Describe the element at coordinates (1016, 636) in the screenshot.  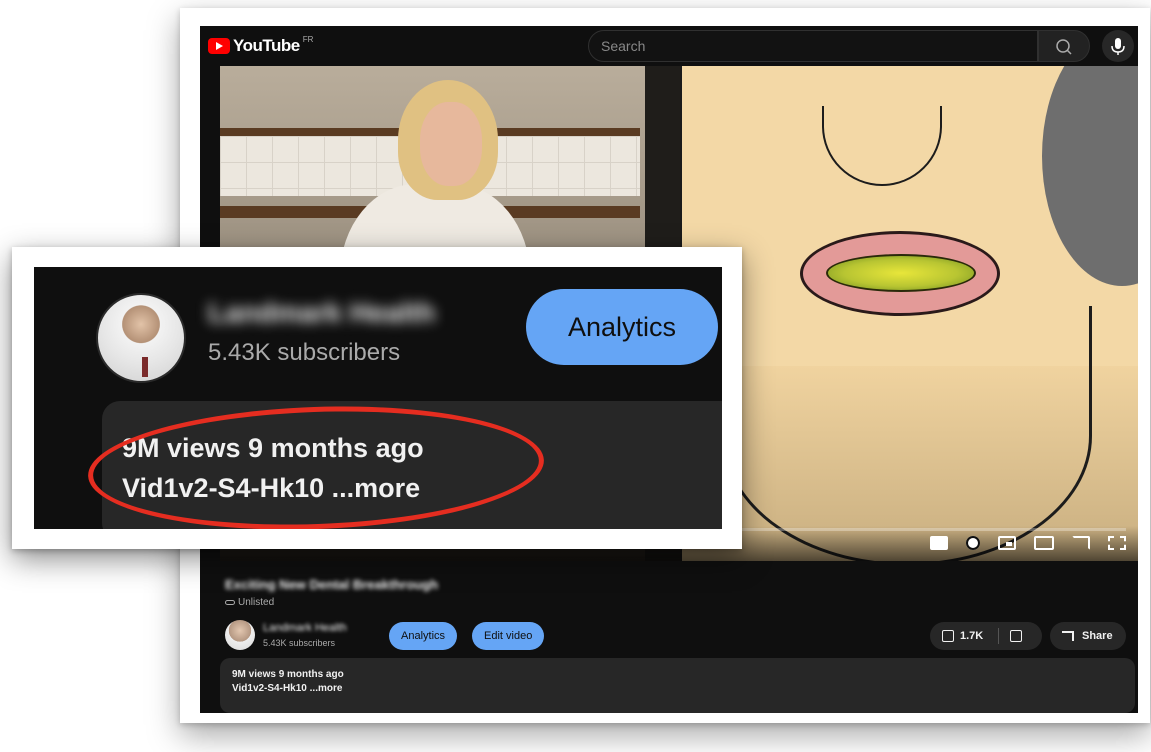
I see `thumbs-down-icon` at that location.